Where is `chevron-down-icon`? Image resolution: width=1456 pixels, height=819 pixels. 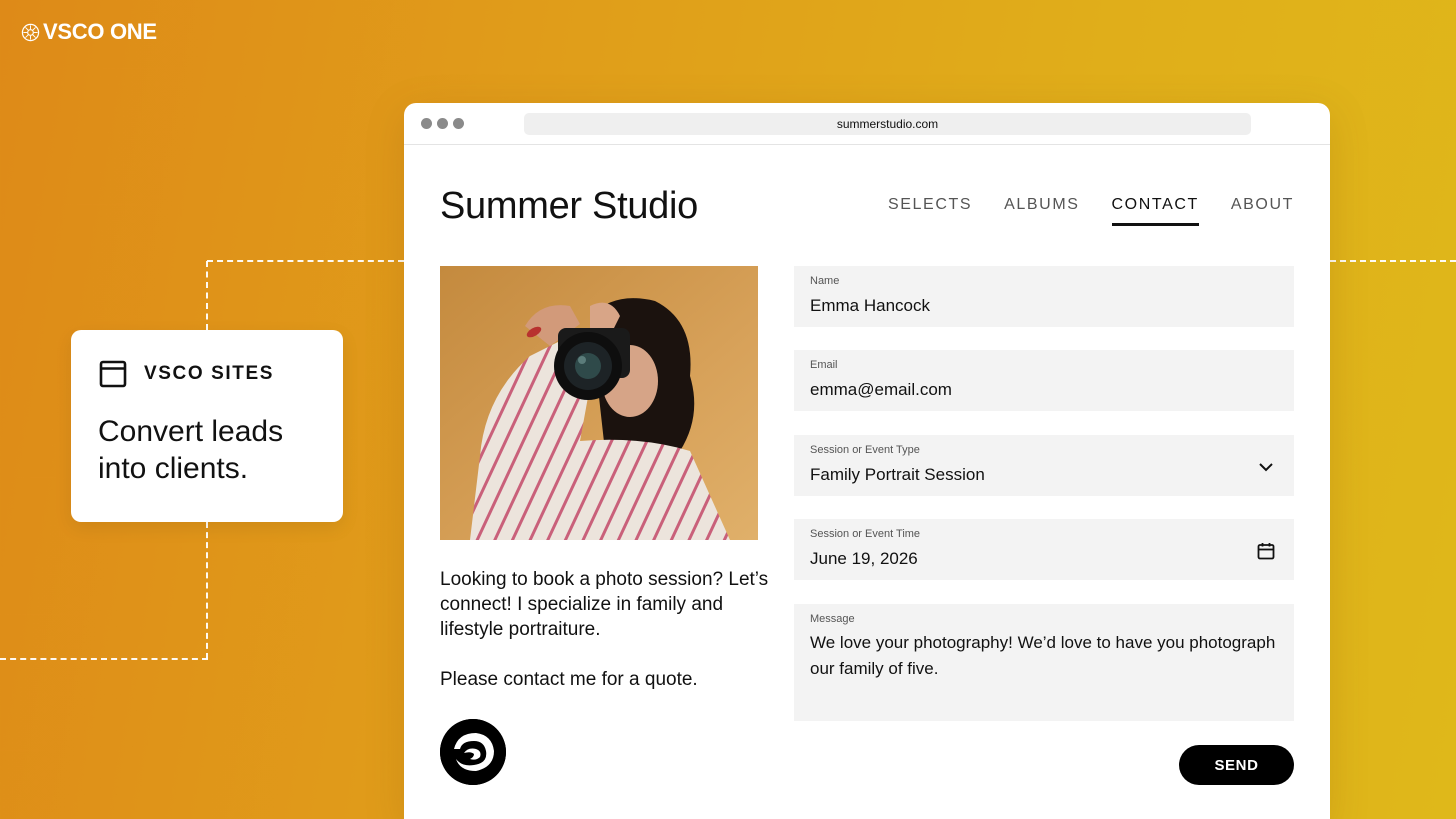 chevron-down-icon is located at coordinates (1266, 467).